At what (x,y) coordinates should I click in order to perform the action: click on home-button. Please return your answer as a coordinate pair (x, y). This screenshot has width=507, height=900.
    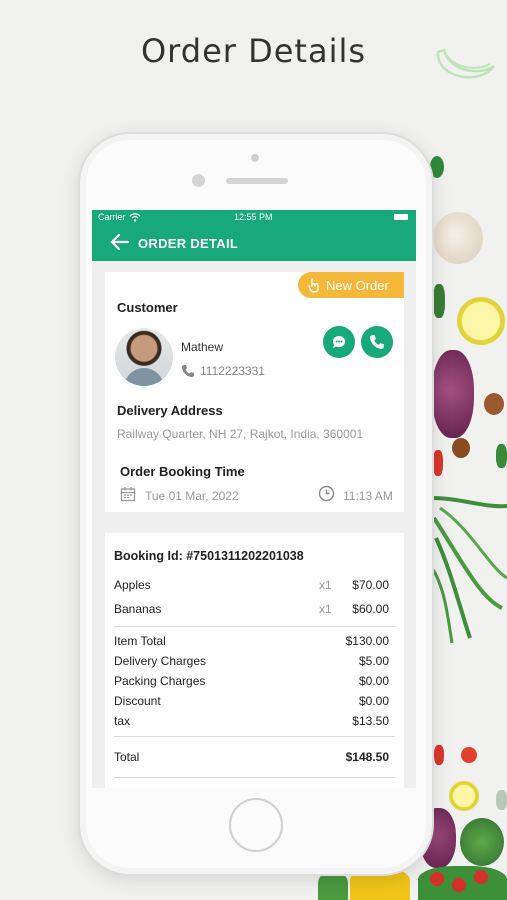
    Looking at the image, I should click on (256, 825).